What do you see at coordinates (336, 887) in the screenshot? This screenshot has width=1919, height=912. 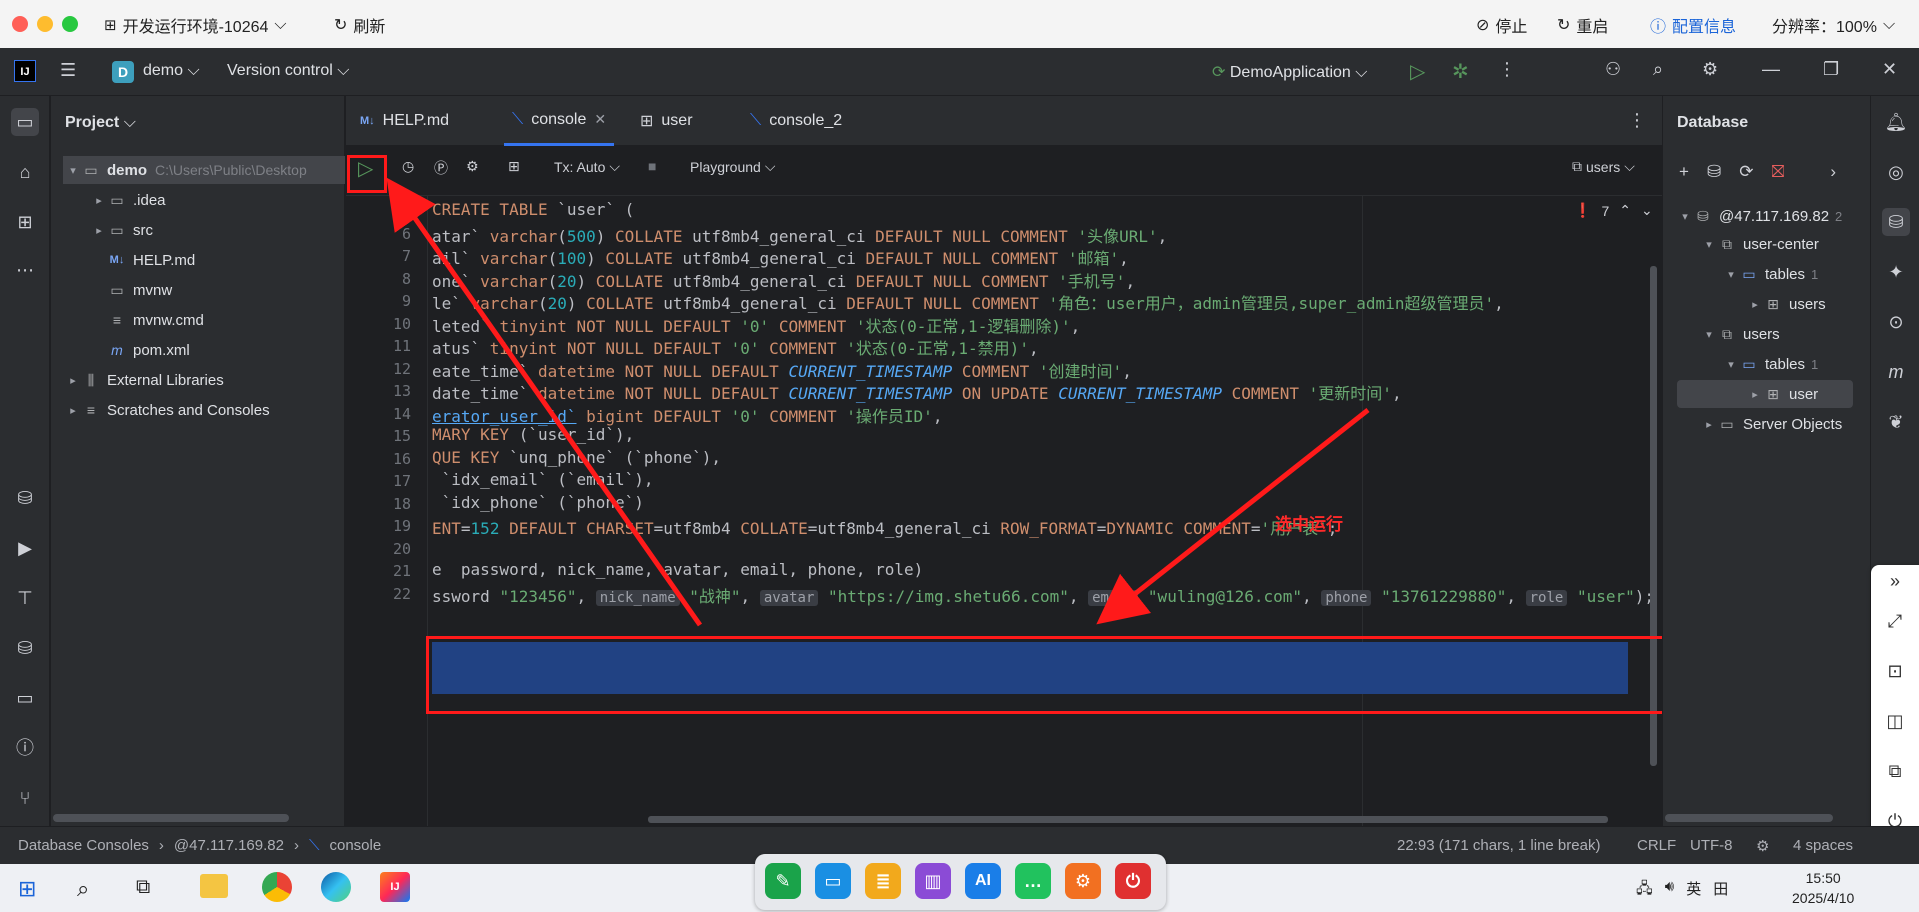 I see `edge-icon` at bounding box center [336, 887].